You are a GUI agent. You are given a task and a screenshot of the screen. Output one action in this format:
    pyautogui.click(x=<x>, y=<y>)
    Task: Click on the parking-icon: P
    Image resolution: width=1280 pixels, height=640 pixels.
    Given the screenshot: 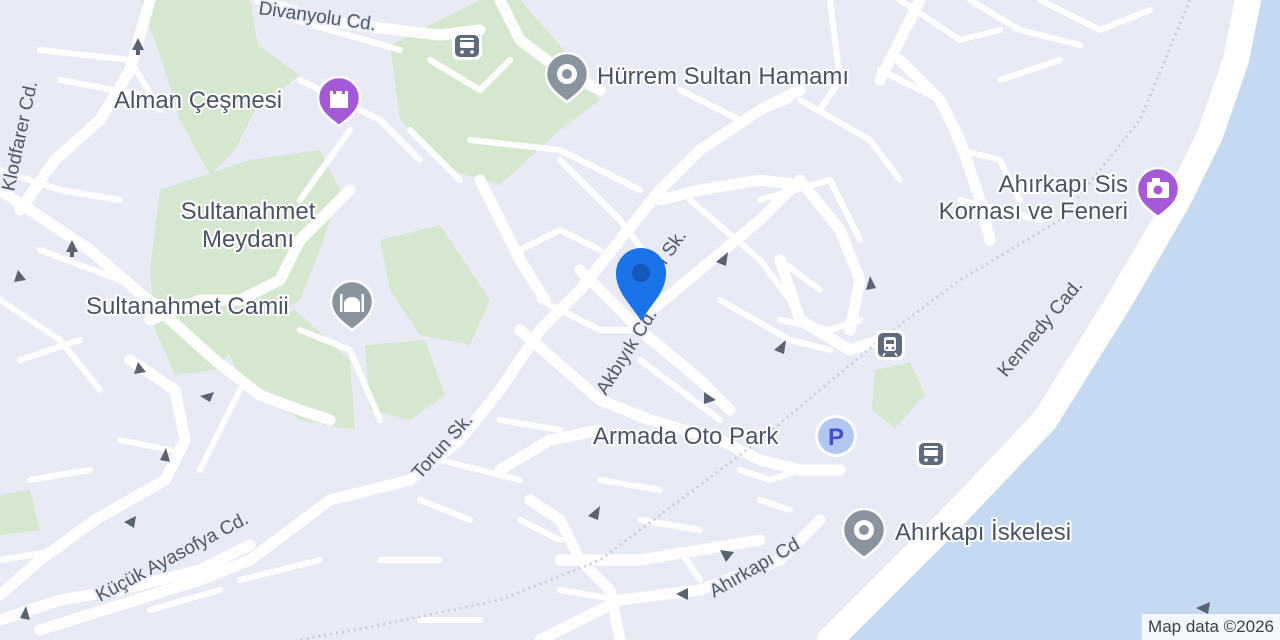 What is the action you would take?
    pyautogui.click(x=836, y=436)
    